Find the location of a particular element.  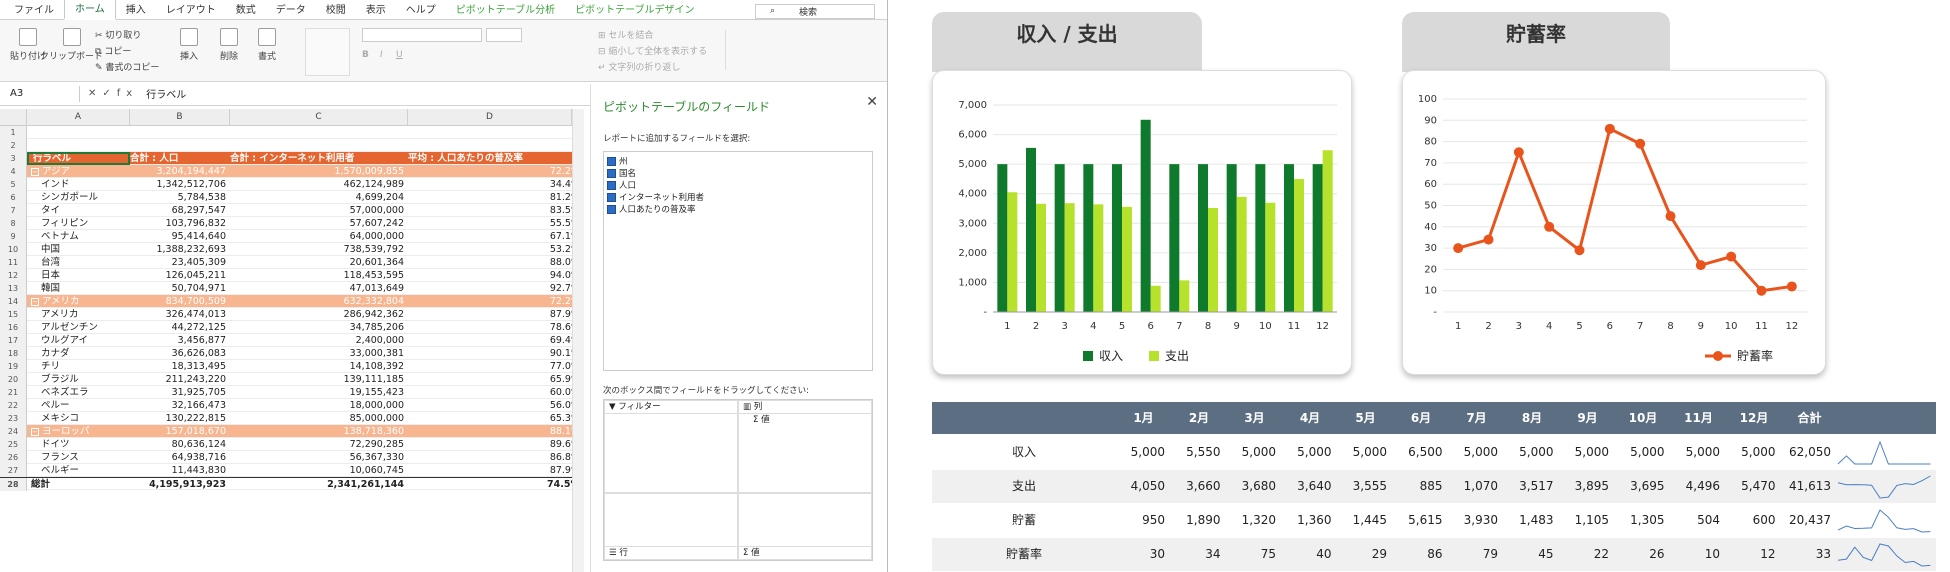

population-cell: 3,456,877 is located at coordinates (180, 340).